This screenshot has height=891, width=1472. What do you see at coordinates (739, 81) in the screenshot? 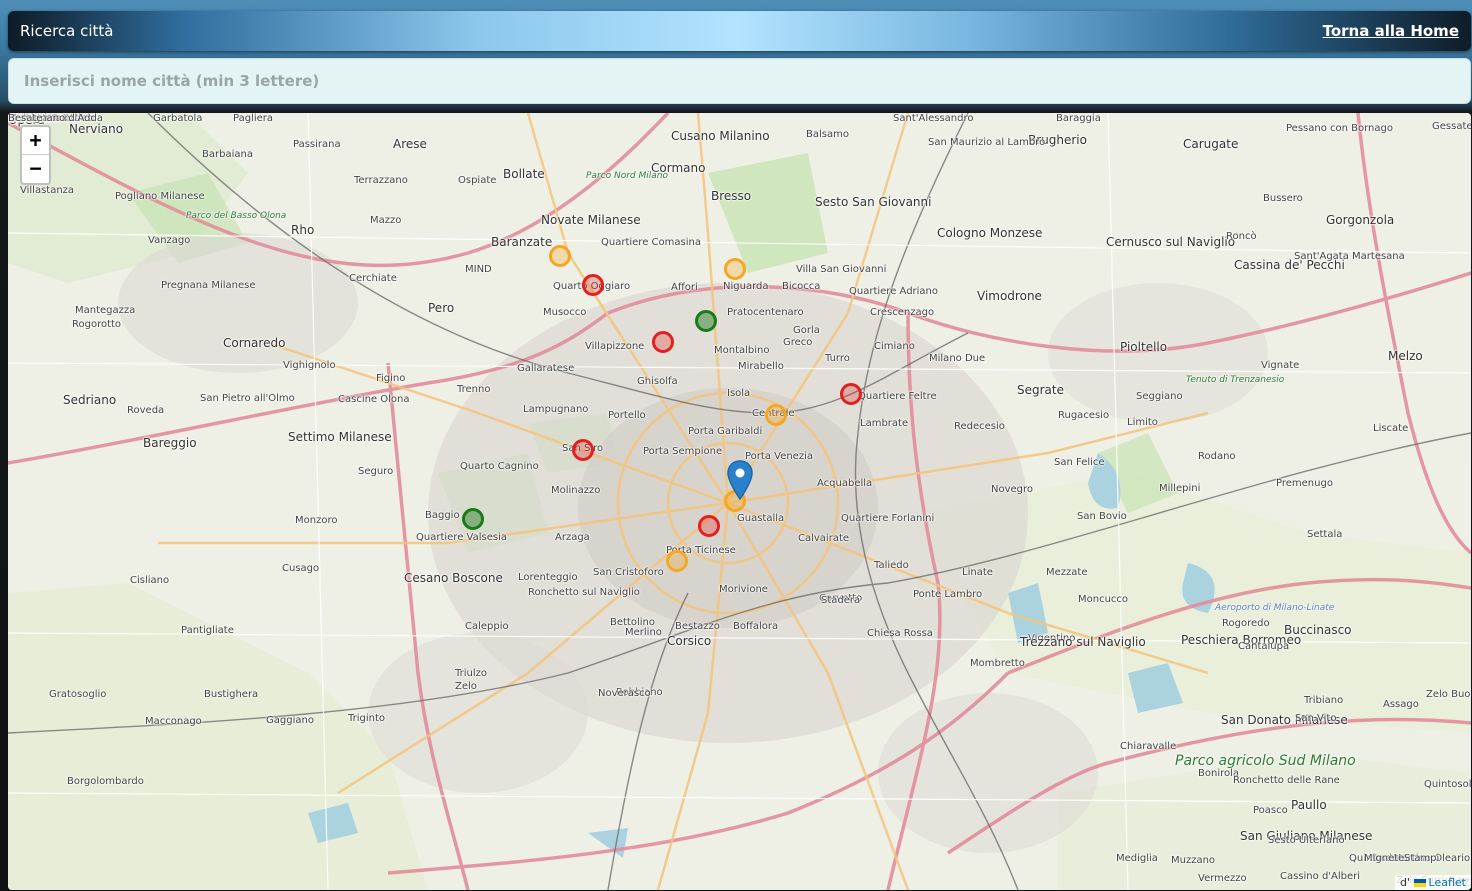
I see `city-search-input` at bounding box center [739, 81].